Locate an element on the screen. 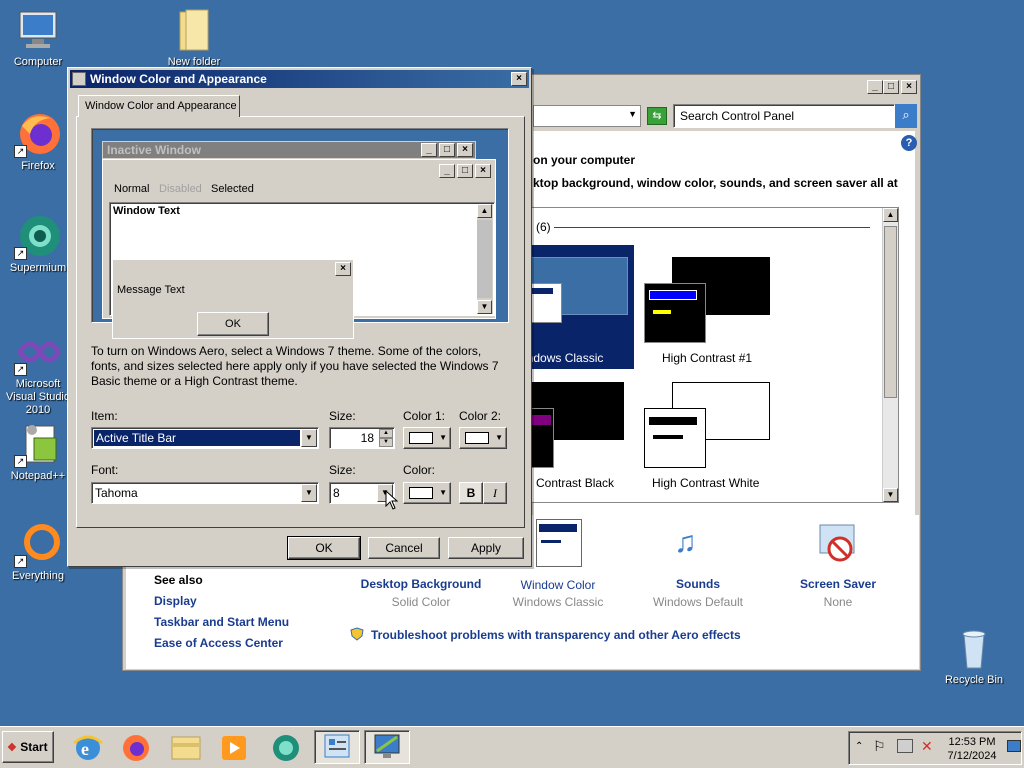 This screenshot has height=768, width=1024. desktop-icon-notepadpp: ↗ Notepad++ is located at coordinates (38, 451).